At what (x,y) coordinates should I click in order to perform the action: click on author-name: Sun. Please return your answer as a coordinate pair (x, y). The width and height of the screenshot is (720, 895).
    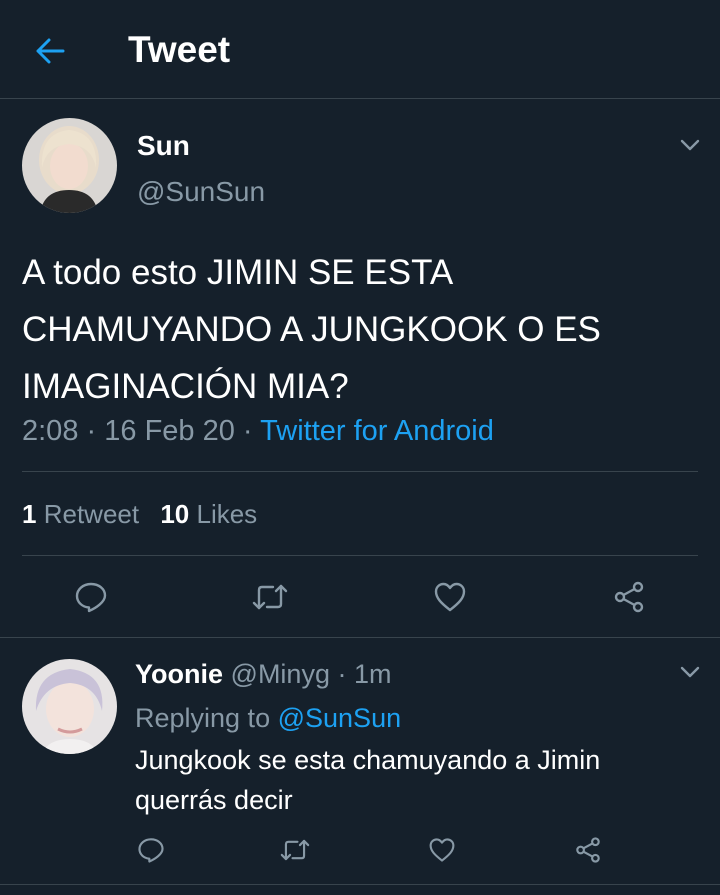
    Looking at the image, I should click on (163, 146).